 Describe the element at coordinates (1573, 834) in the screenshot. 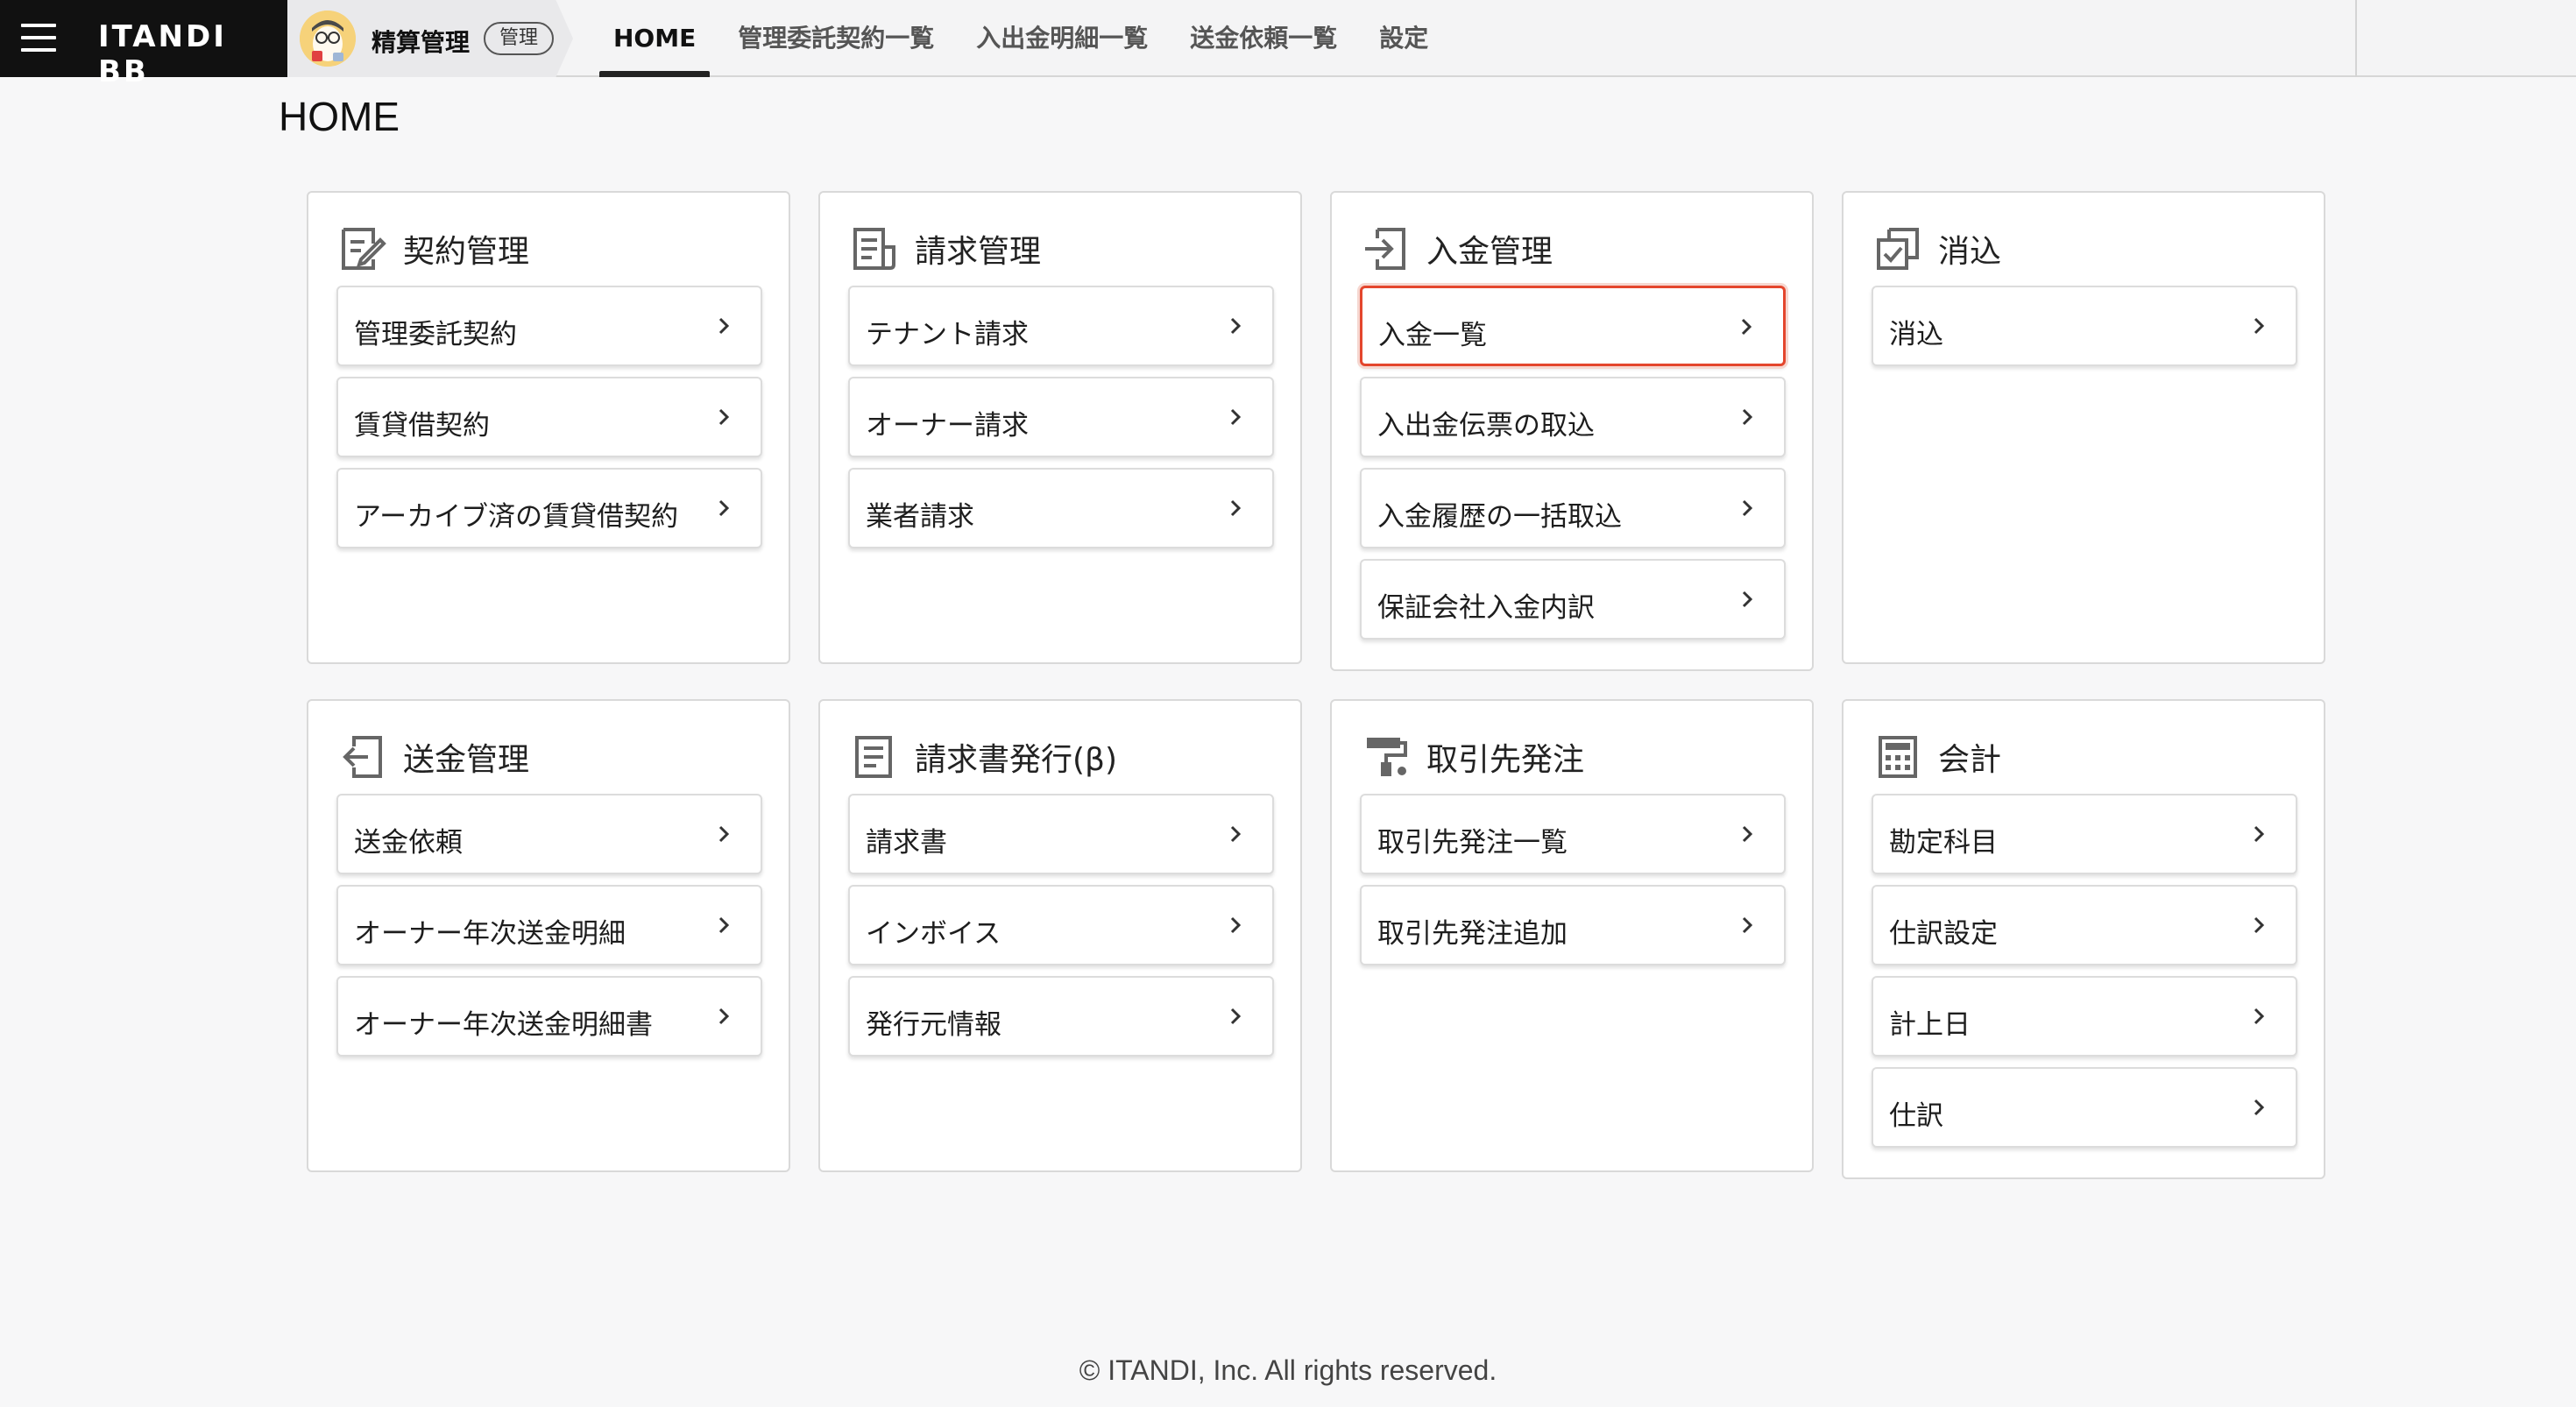

I see `list-item-vendor-order-list: 取引先発注一覧` at that location.